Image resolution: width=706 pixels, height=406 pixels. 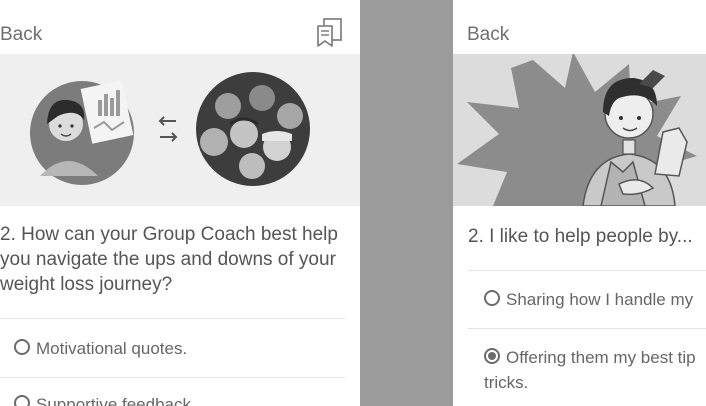 What do you see at coordinates (168, 129) in the screenshot?
I see `swap-arrows-icon` at bounding box center [168, 129].